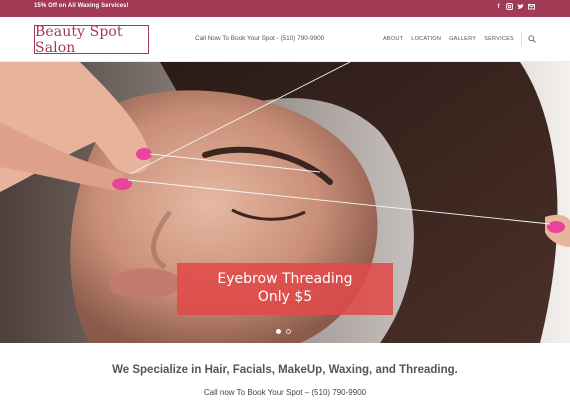  Describe the element at coordinates (515, 7) in the screenshot. I see `social-links: f` at that location.